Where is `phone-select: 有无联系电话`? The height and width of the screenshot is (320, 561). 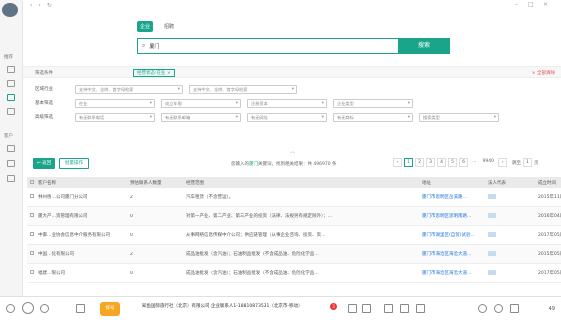
phone-select: 有无联系电话 is located at coordinates (115, 117).